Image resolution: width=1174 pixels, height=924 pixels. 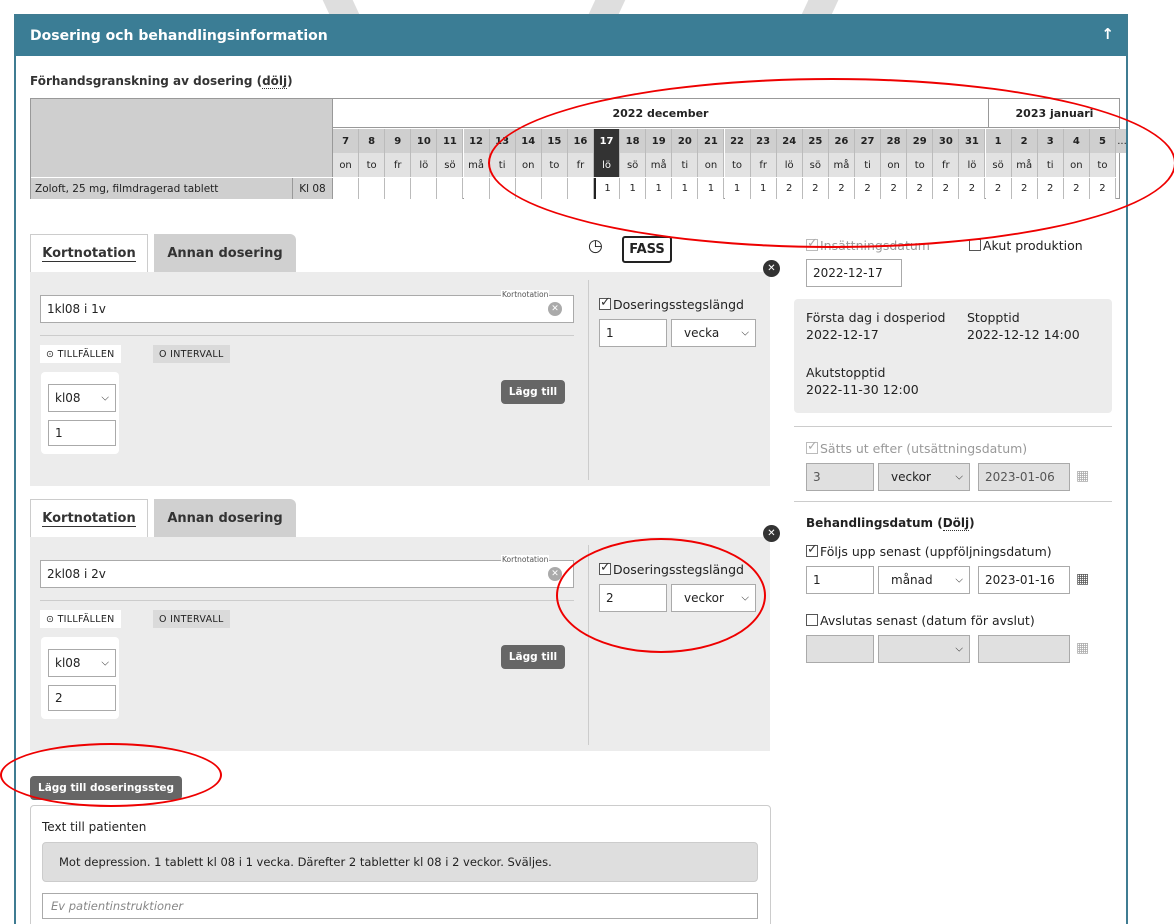 What do you see at coordinates (890, 523) in the screenshot?
I see `treatment-dates-label: Behandlingsdatum (Dölj)` at bounding box center [890, 523].